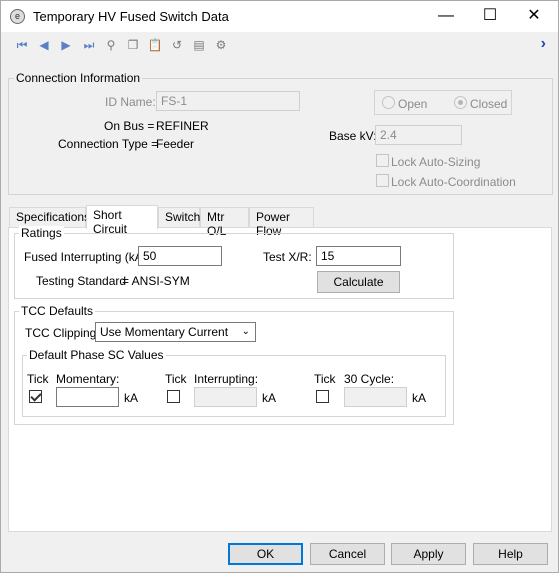 The height and width of the screenshot is (573, 559). I want to click on lock-auto-coordination-checkbox, so click(382, 180).